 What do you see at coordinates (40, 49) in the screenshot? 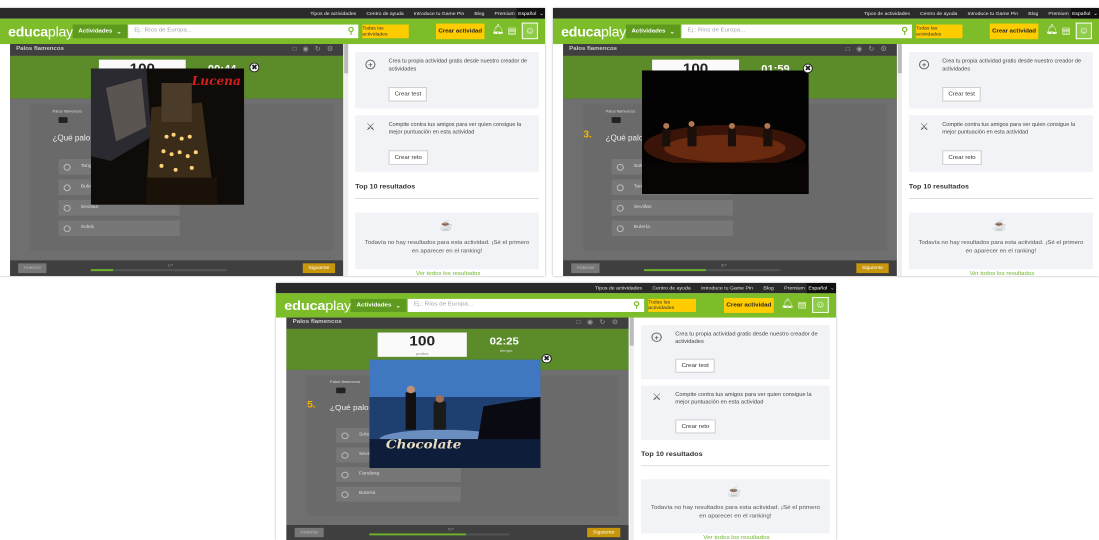
I see `game-title: Palos flamencos` at bounding box center [40, 49].